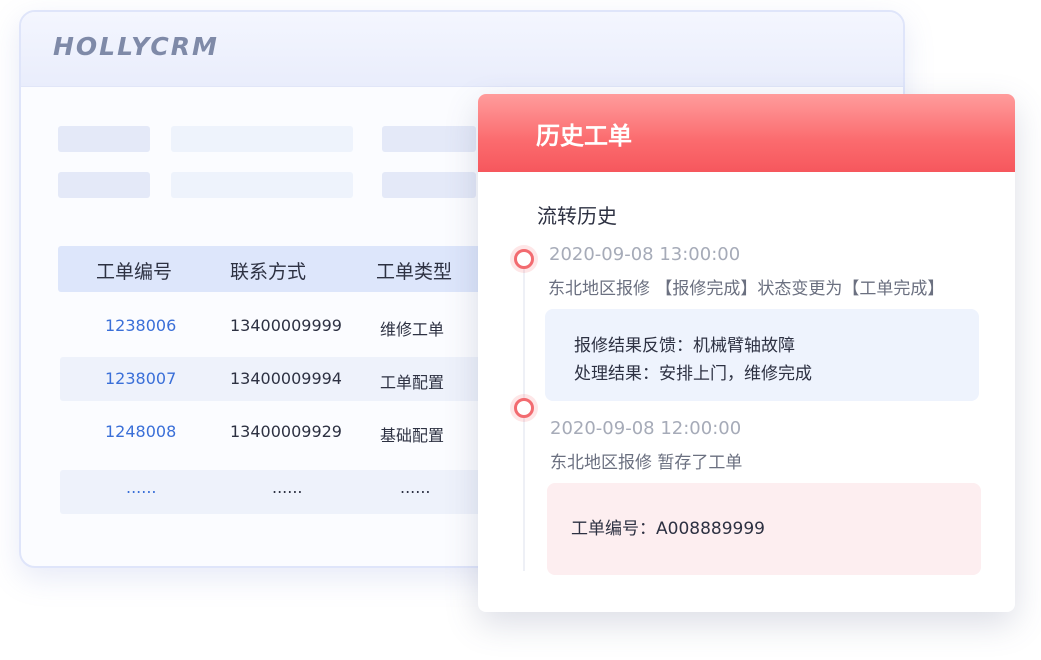 This screenshot has width=1041, height=660. What do you see at coordinates (412, 329) in the screenshot?
I see `ticket-type: 维修工单` at bounding box center [412, 329].